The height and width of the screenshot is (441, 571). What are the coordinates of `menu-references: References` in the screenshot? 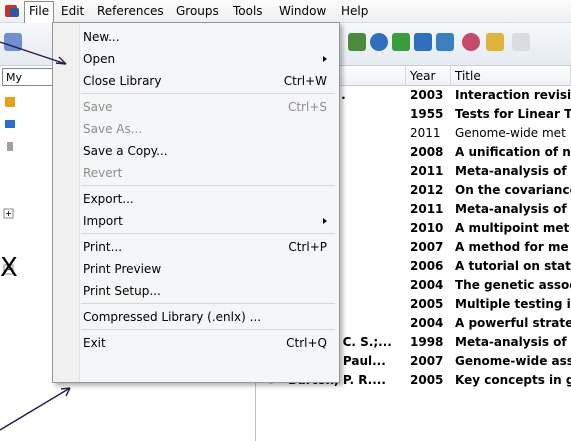 It's located at (130, 11).